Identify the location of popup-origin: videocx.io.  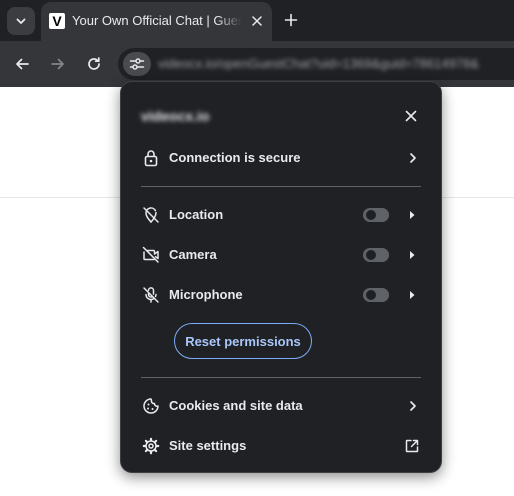
(175, 116).